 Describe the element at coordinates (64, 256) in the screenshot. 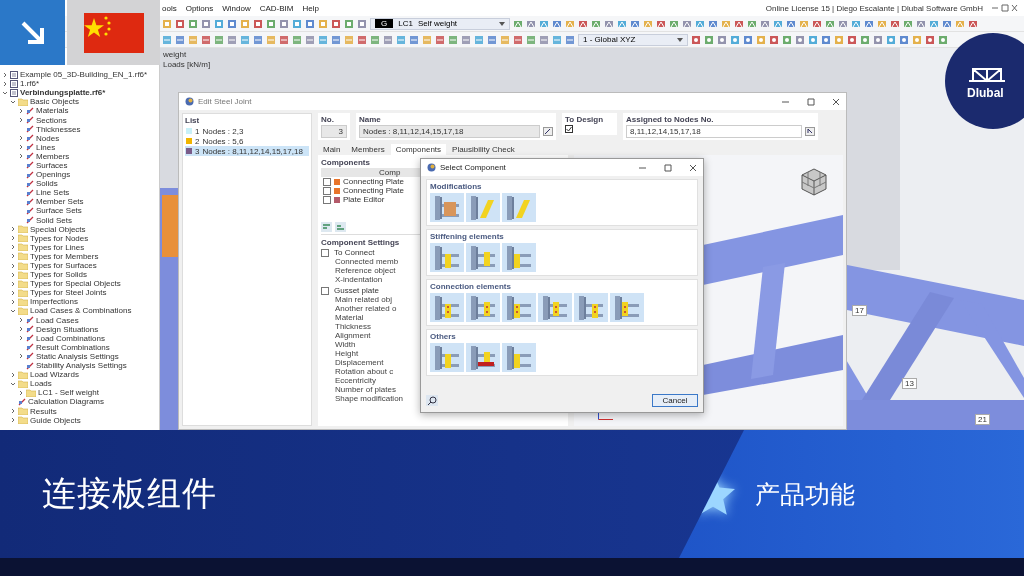

I see `tree-item: Types for Members` at that location.